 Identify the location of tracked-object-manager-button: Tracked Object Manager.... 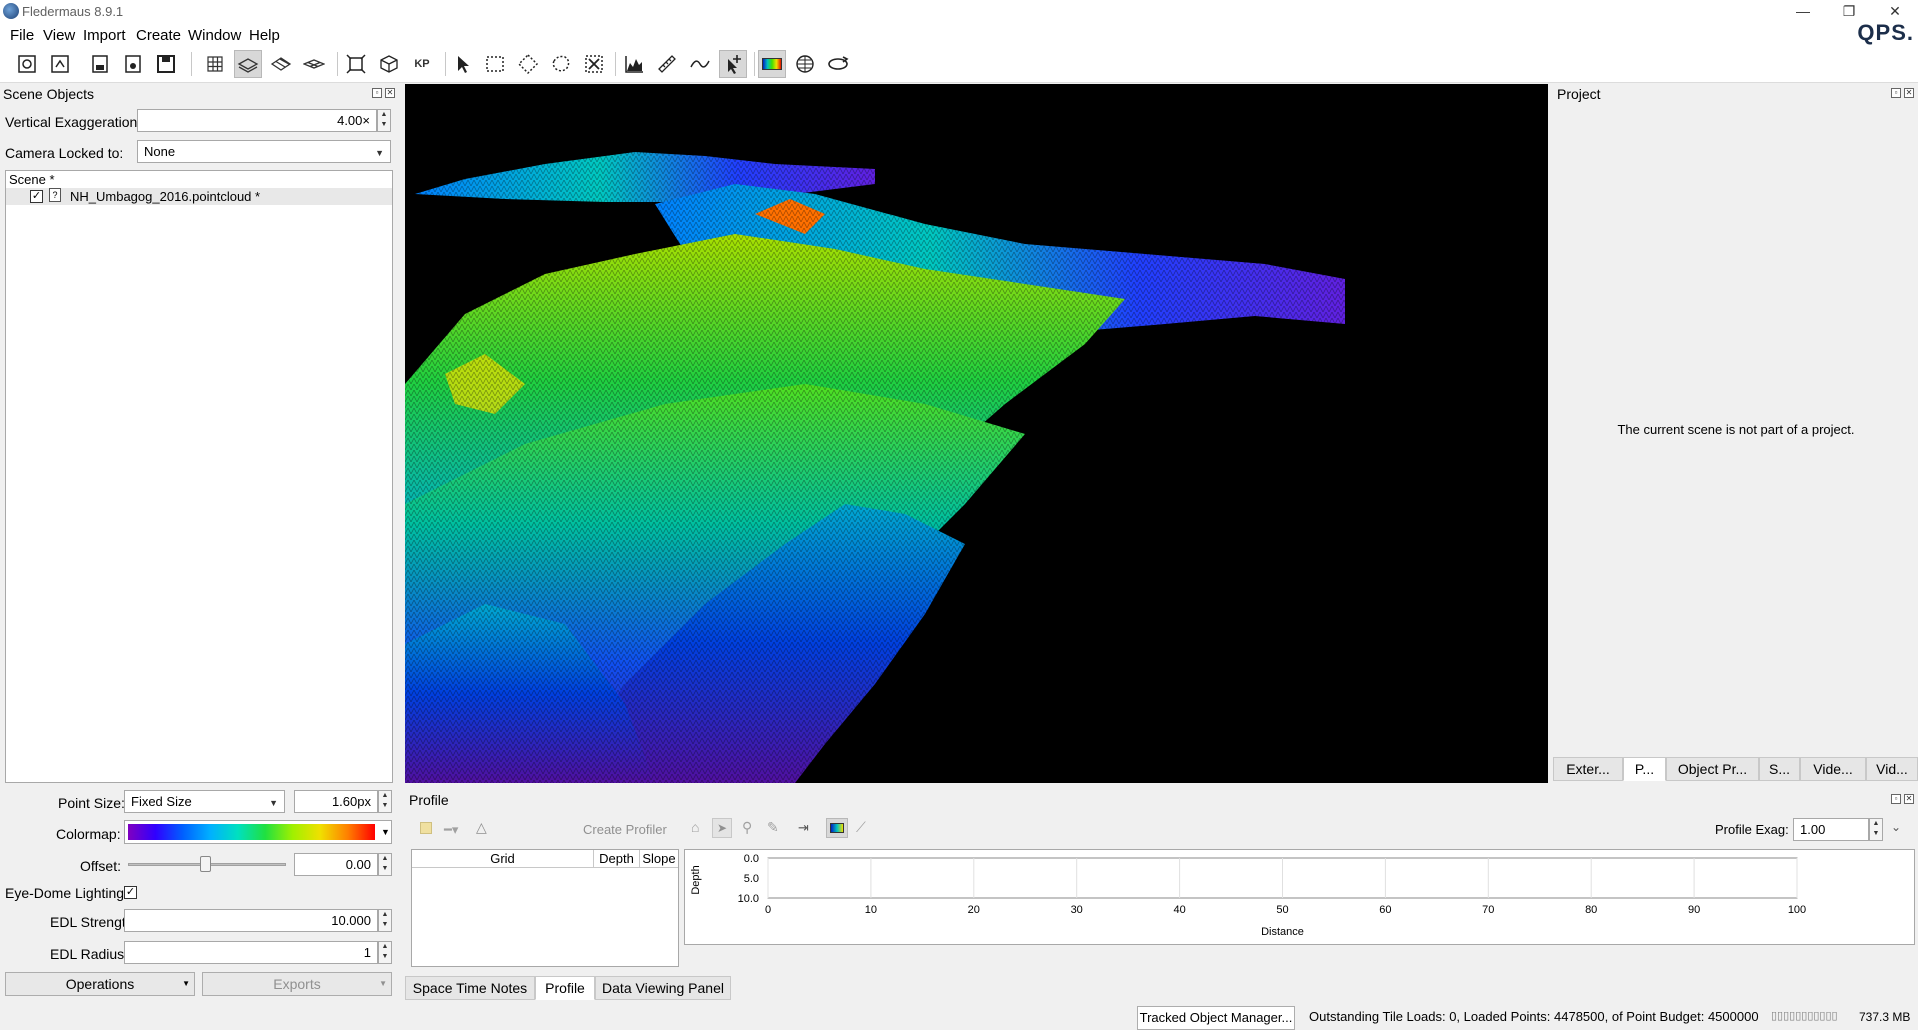
(1216, 1018).